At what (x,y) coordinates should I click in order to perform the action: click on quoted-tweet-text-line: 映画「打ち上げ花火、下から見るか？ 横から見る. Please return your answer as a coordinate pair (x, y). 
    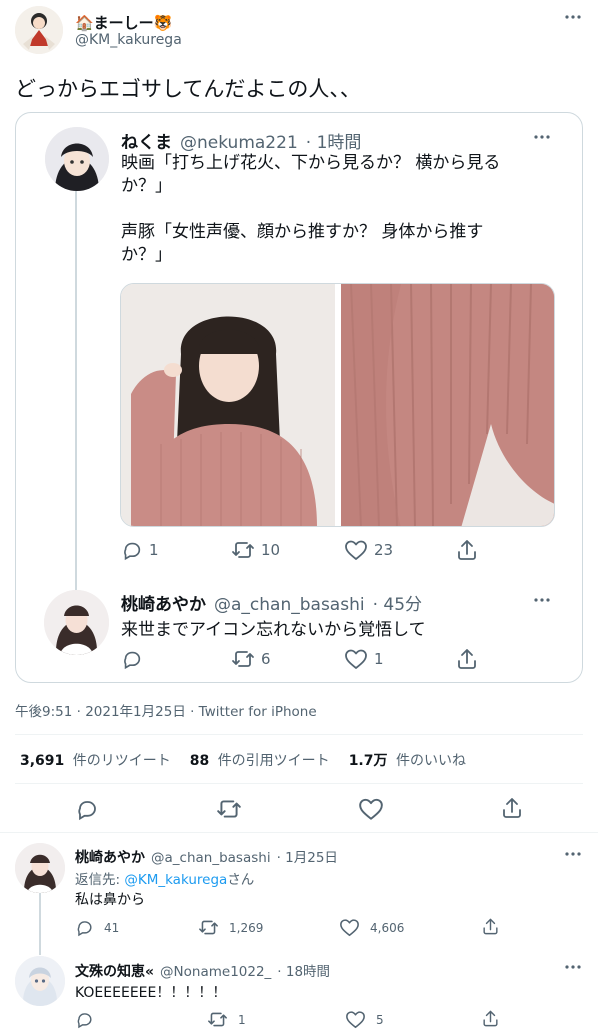
    Looking at the image, I should click on (311, 163).